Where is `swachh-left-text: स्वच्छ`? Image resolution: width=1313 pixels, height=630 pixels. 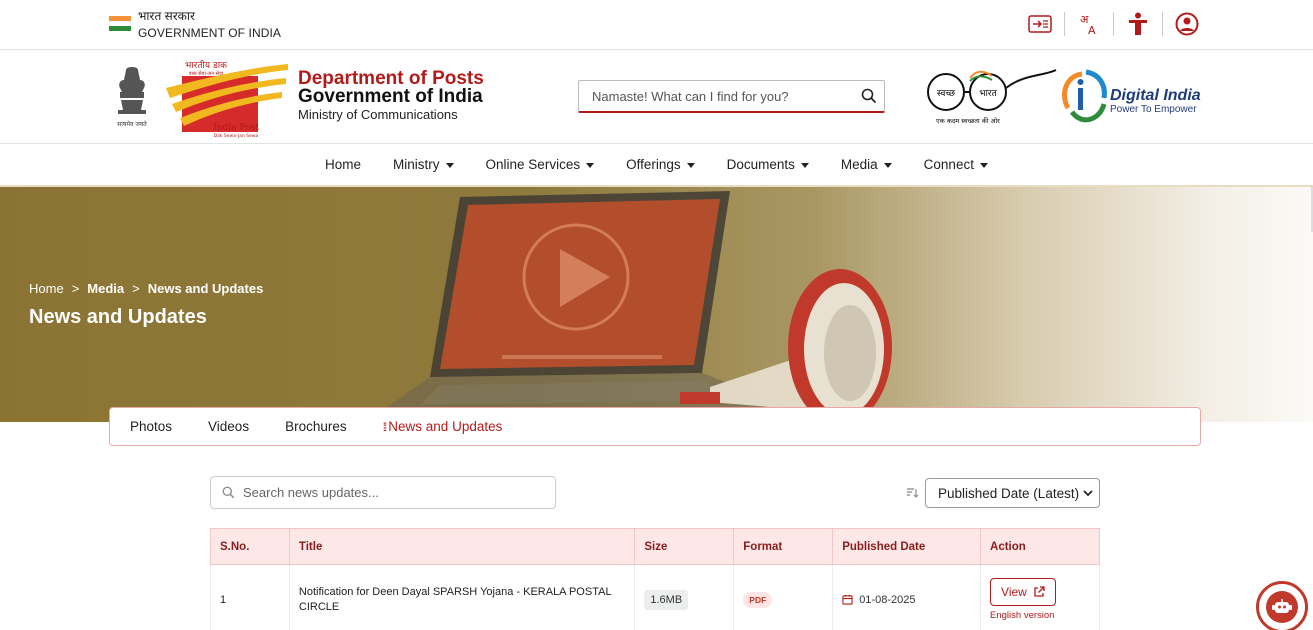 swachh-left-text: स्वच्छ is located at coordinates (946, 94).